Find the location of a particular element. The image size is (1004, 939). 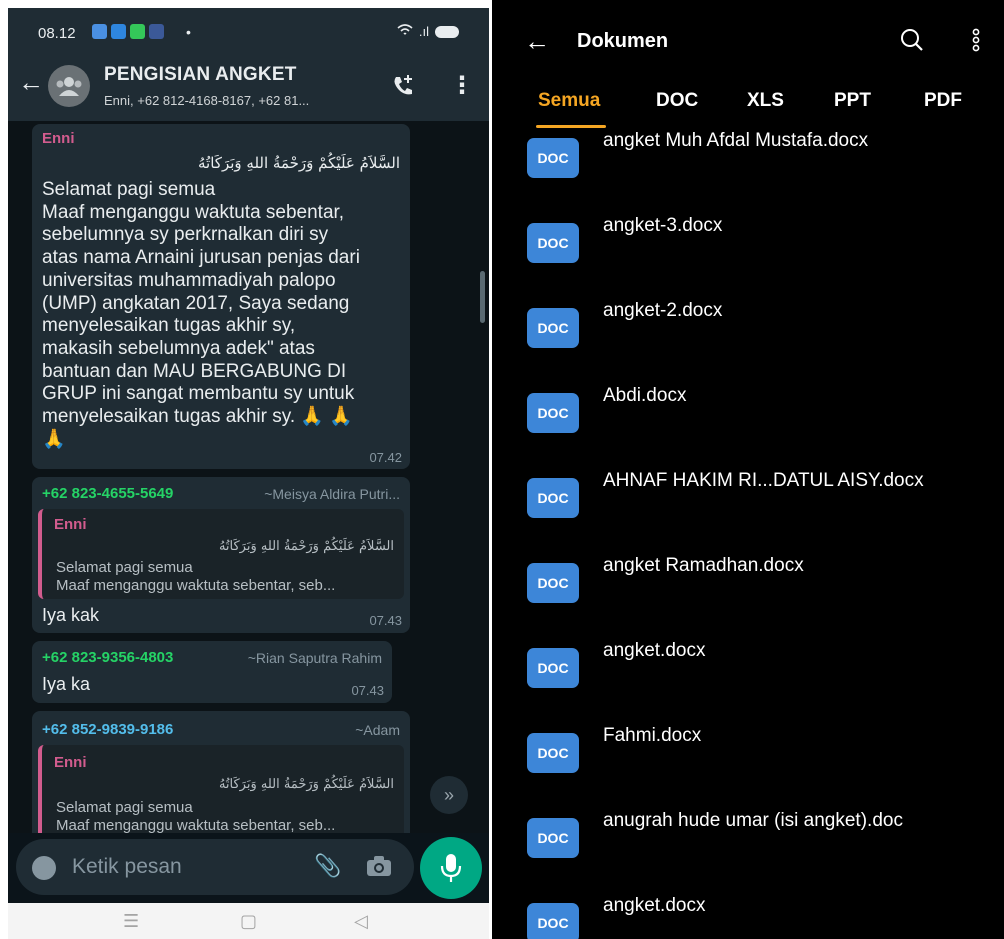

home-icon: ▢ is located at coordinates (248, 921).